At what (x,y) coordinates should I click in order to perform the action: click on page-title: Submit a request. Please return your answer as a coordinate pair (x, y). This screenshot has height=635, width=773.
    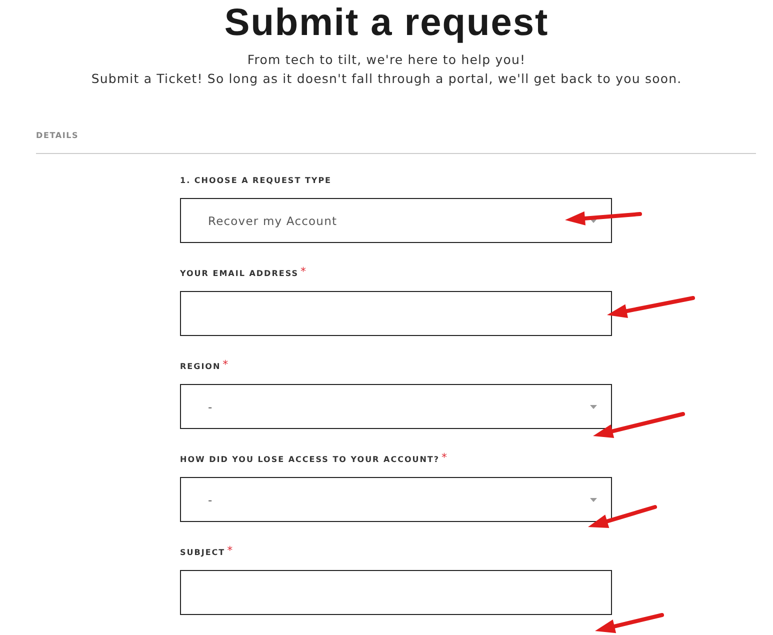
    Looking at the image, I should click on (386, 23).